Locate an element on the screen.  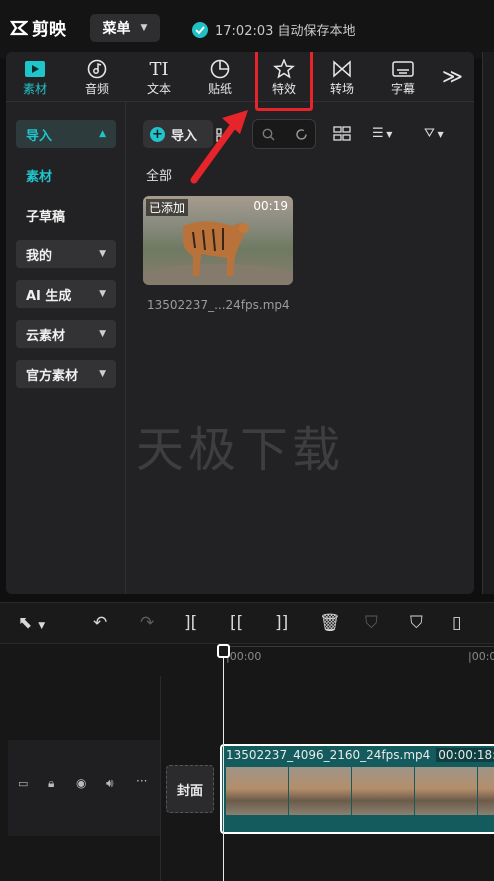
freeze-frame-icon: ▯ is located at coordinates (456, 623).